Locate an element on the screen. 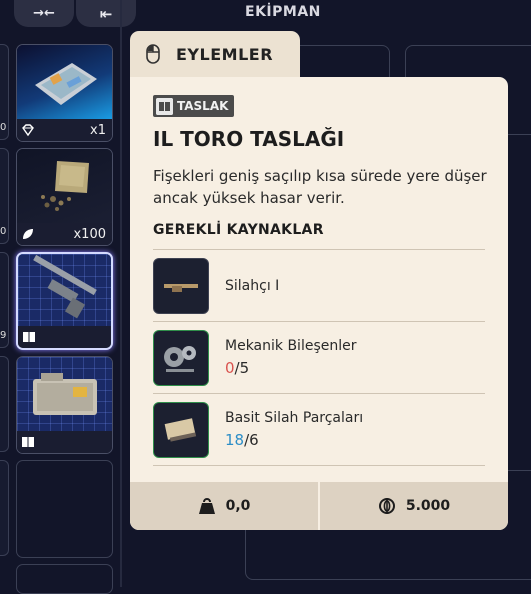  collapse-button: →← is located at coordinates (44, 13).